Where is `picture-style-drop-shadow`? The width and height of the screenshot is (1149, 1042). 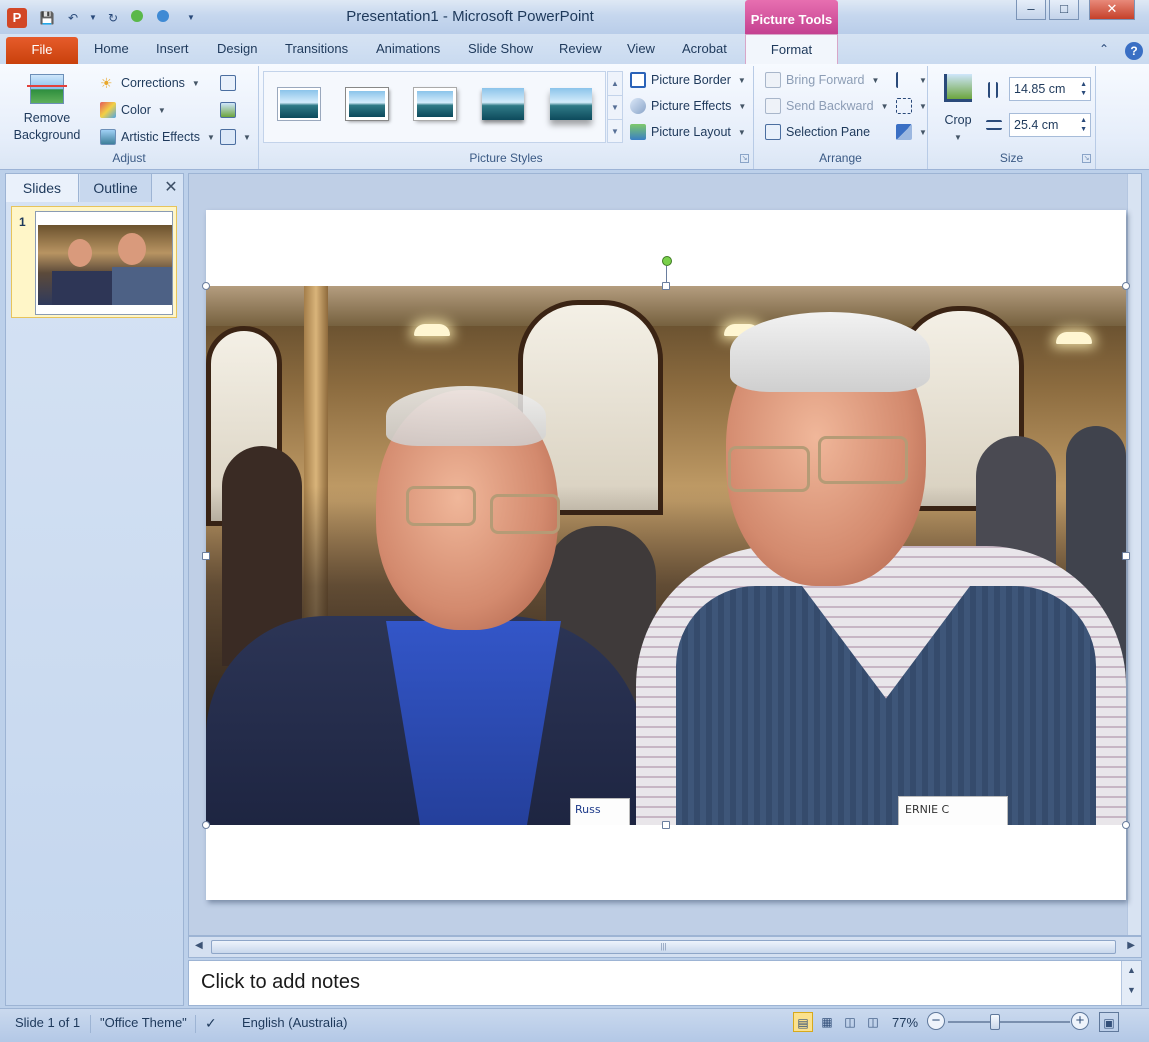 picture-style-drop-shadow is located at coordinates (367, 104).